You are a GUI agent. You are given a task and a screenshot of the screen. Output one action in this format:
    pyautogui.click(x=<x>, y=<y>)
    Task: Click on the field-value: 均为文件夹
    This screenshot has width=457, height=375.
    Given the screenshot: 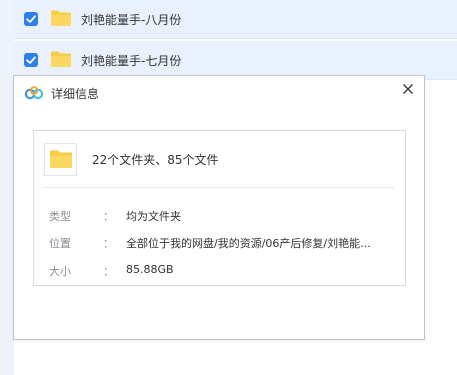 What is the action you would take?
    pyautogui.click(x=153, y=216)
    